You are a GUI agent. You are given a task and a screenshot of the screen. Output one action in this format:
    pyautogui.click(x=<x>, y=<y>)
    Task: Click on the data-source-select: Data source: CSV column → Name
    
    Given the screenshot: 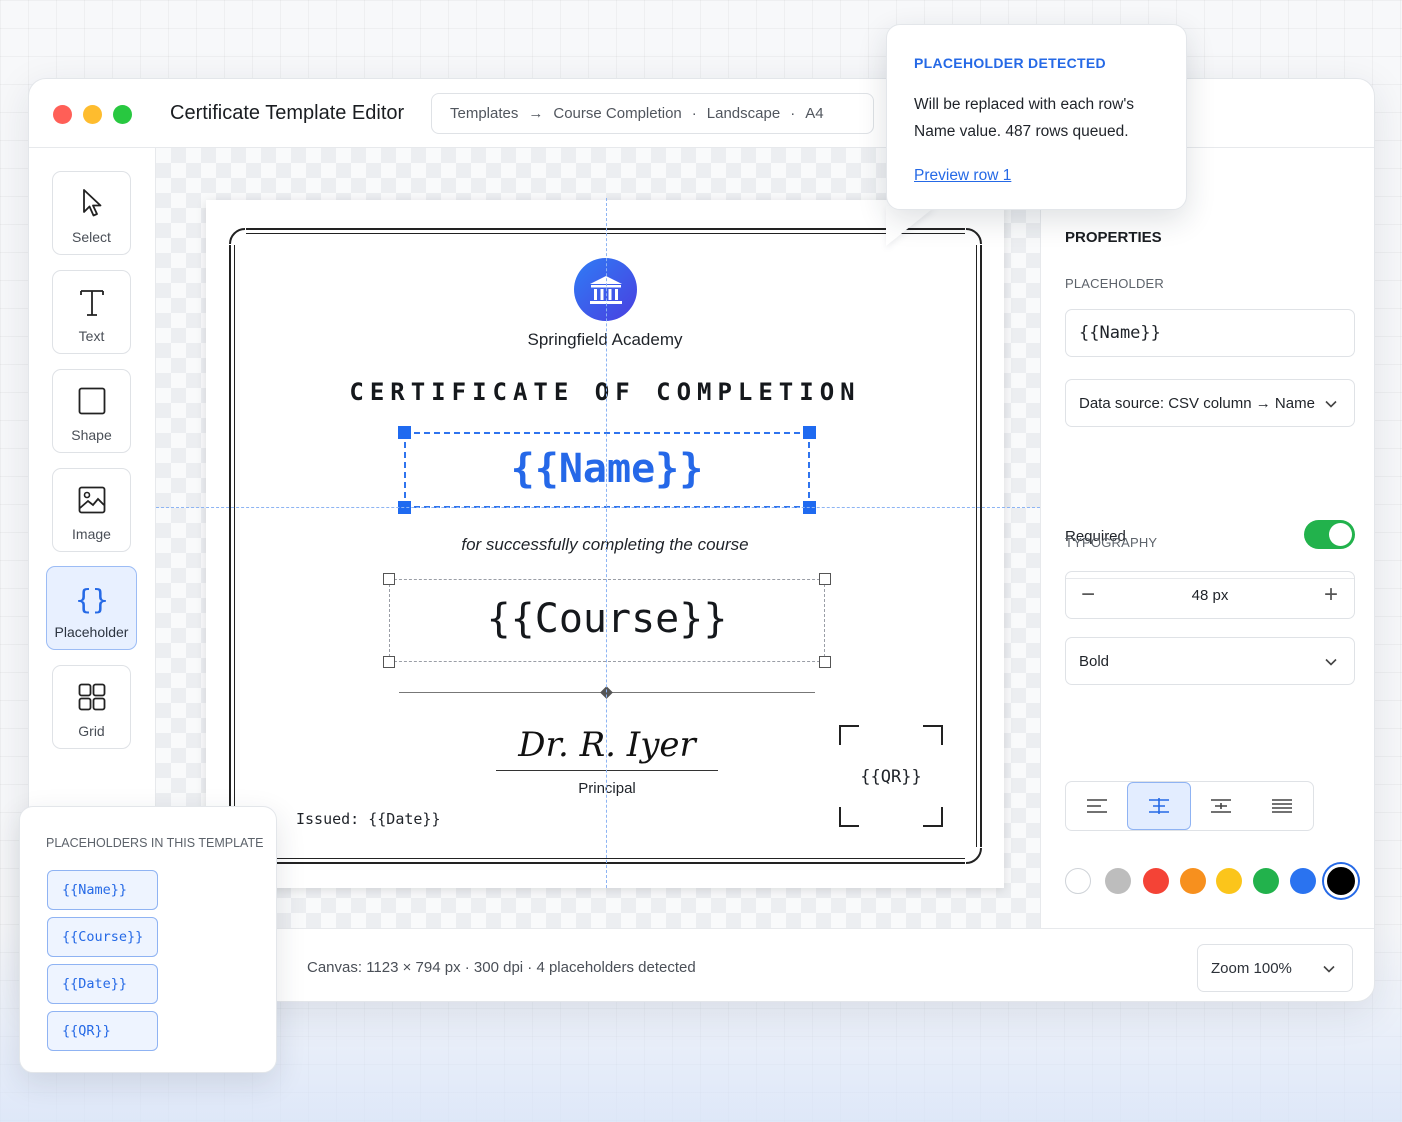 What is the action you would take?
    pyautogui.click(x=1210, y=403)
    